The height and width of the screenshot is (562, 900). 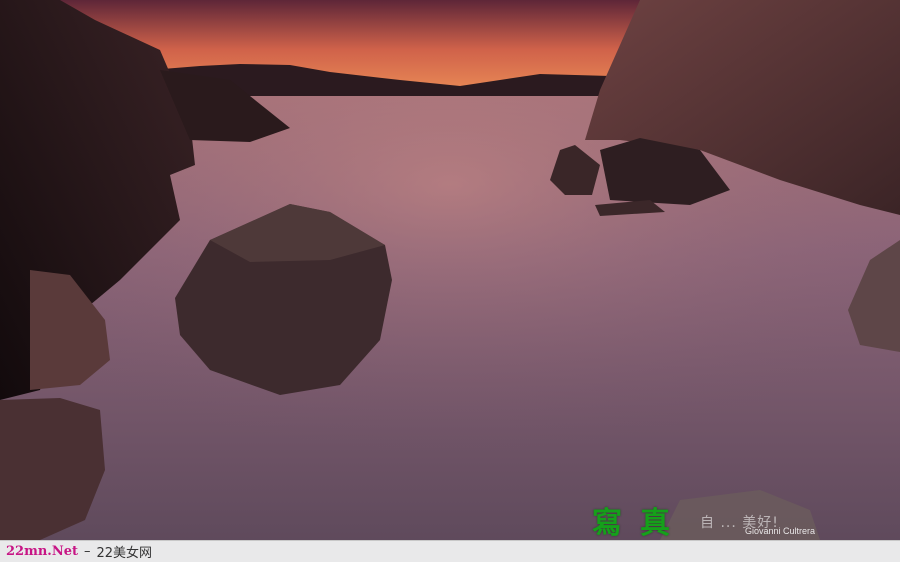 I want to click on photographer-credit: Giovanni Cultrera, so click(x=780, y=531).